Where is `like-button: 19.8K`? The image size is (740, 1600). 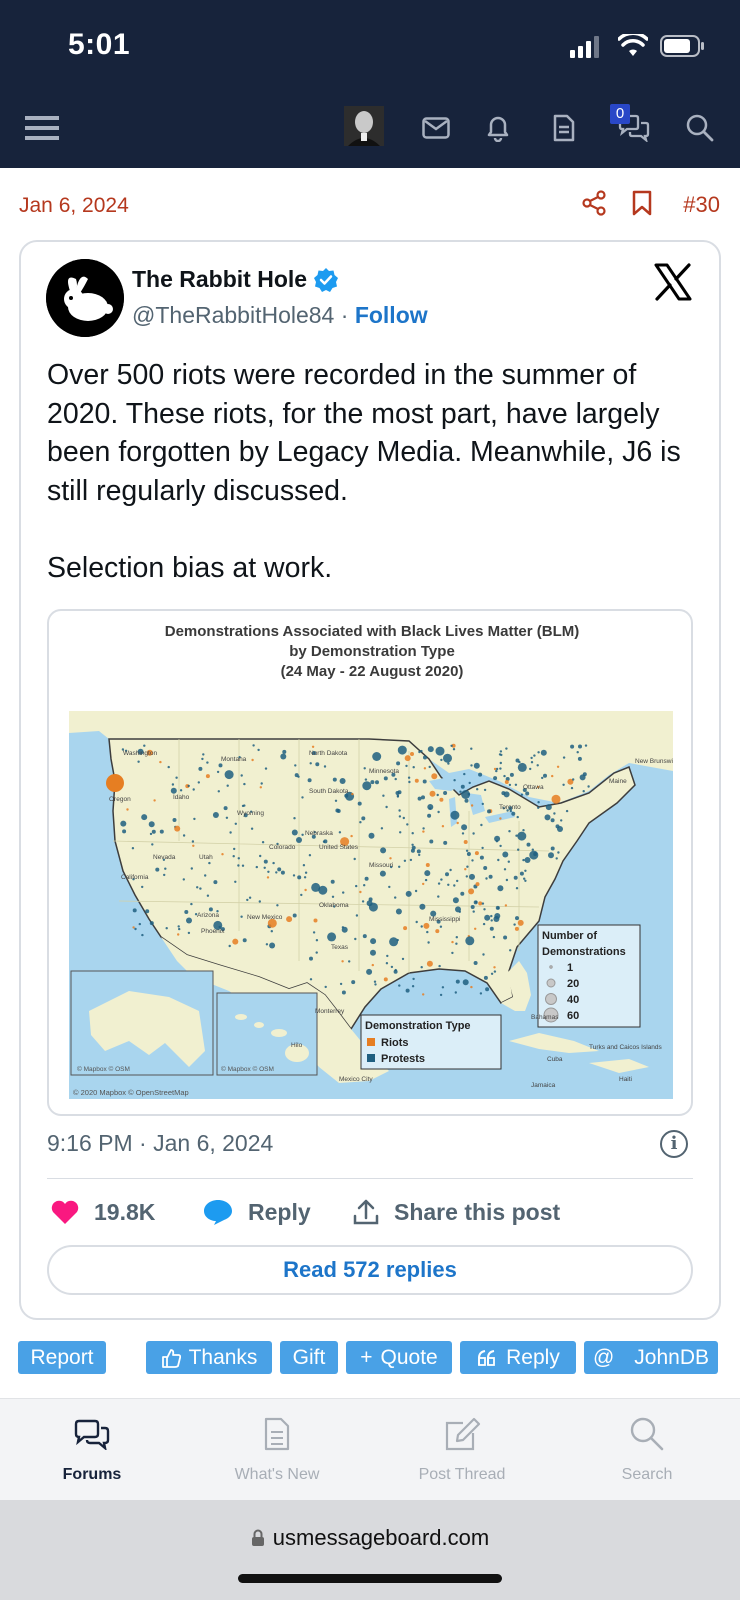
like-button: 19.8K is located at coordinates (102, 1212).